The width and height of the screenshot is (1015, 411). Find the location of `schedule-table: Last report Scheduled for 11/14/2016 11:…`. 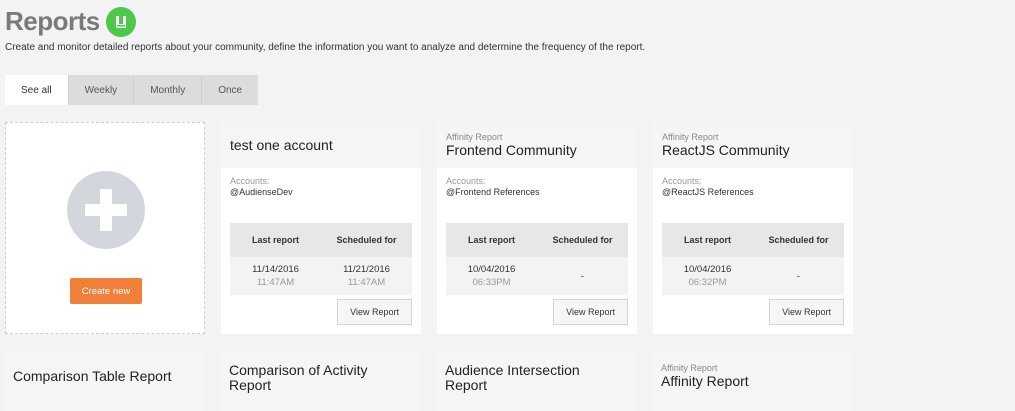

schedule-table: Last report Scheduled for 11/14/2016 11:… is located at coordinates (321, 259).